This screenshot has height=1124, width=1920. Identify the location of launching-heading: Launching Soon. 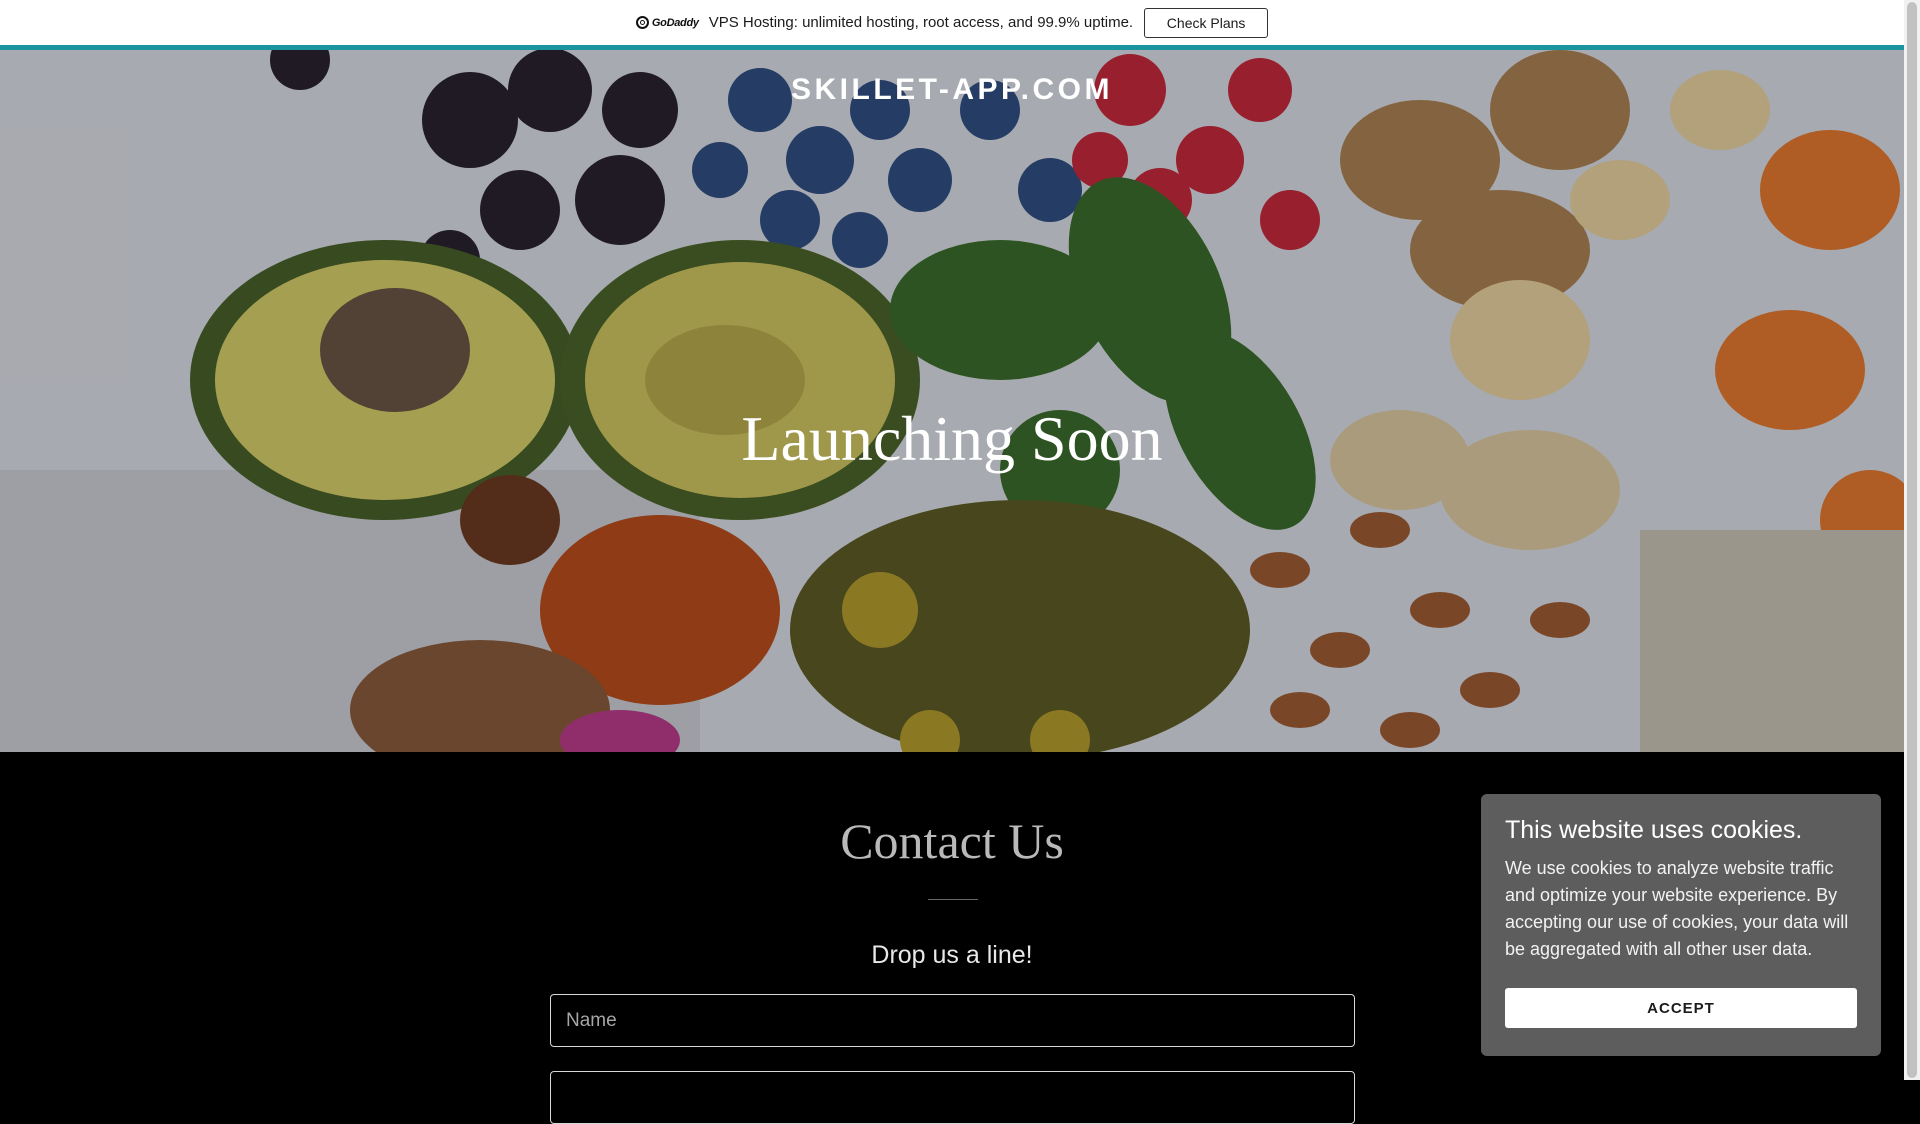
(952, 438).